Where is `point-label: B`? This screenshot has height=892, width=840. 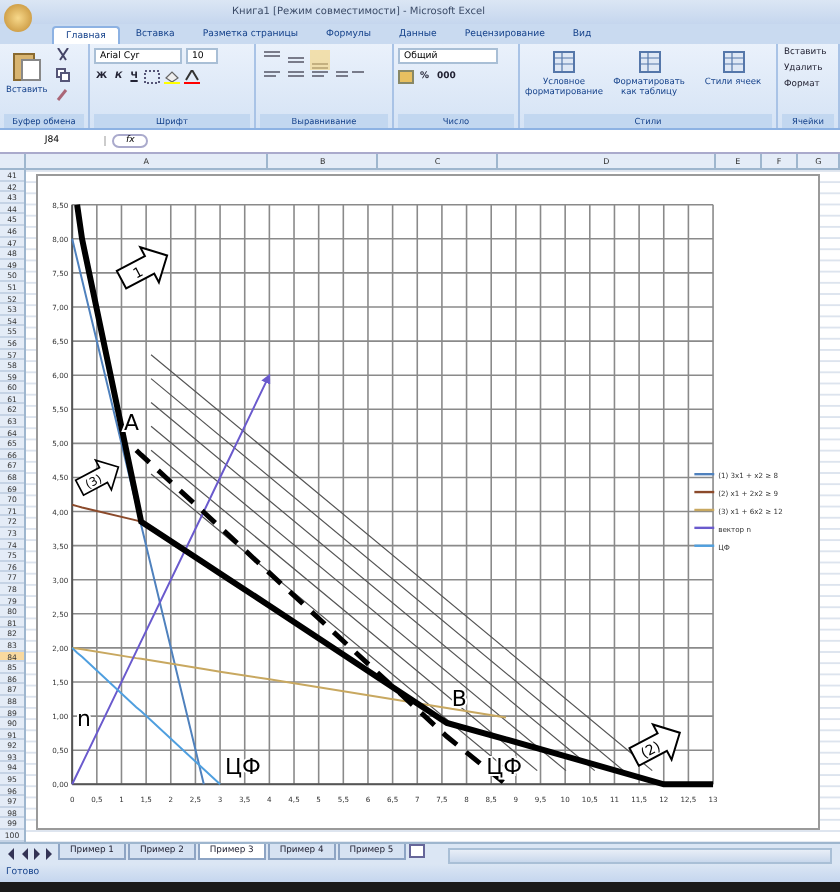
point-label: B is located at coordinates (459, 698).